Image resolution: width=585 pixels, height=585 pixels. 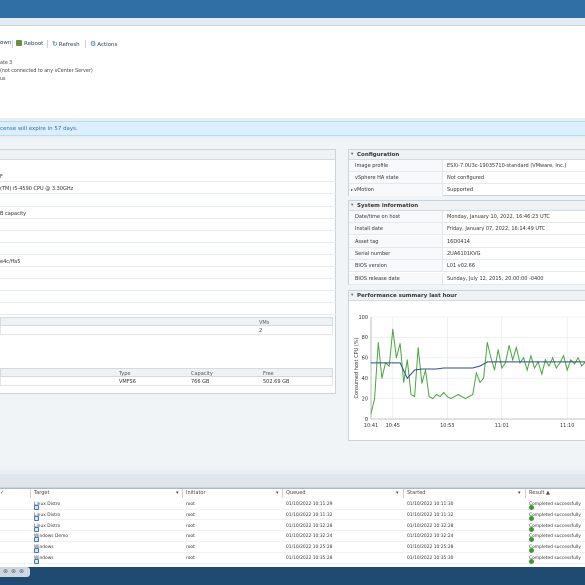 I want to click on config-row-ha-state: vSphere HA state Not configured, so click(x=467, y=178).